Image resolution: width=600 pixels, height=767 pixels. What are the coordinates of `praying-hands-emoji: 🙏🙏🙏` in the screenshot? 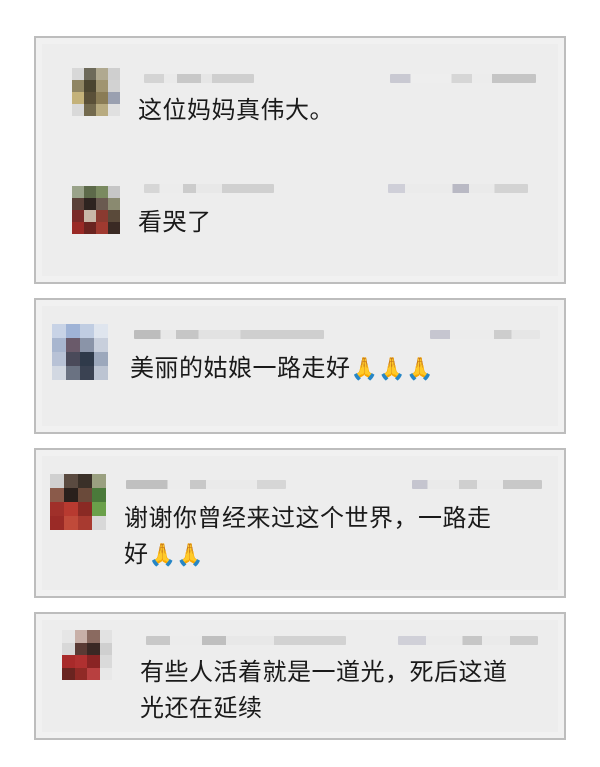 It's located at (392, 369).